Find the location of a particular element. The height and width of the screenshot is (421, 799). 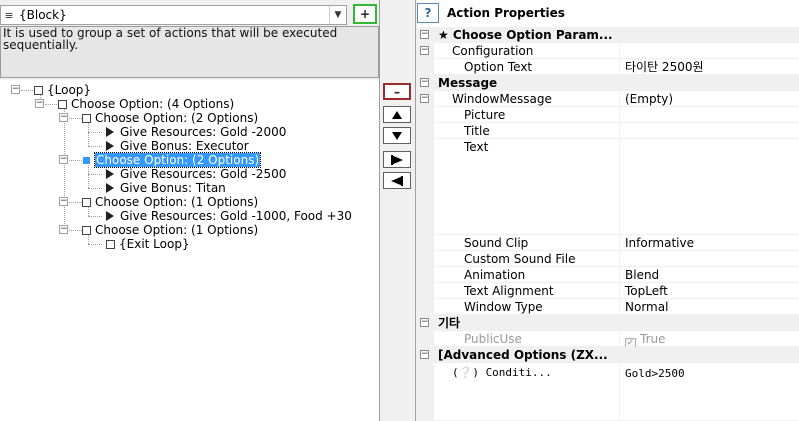

row-option-text: Option Text 타이탄 2500원 is located at coordinates (608, 67).